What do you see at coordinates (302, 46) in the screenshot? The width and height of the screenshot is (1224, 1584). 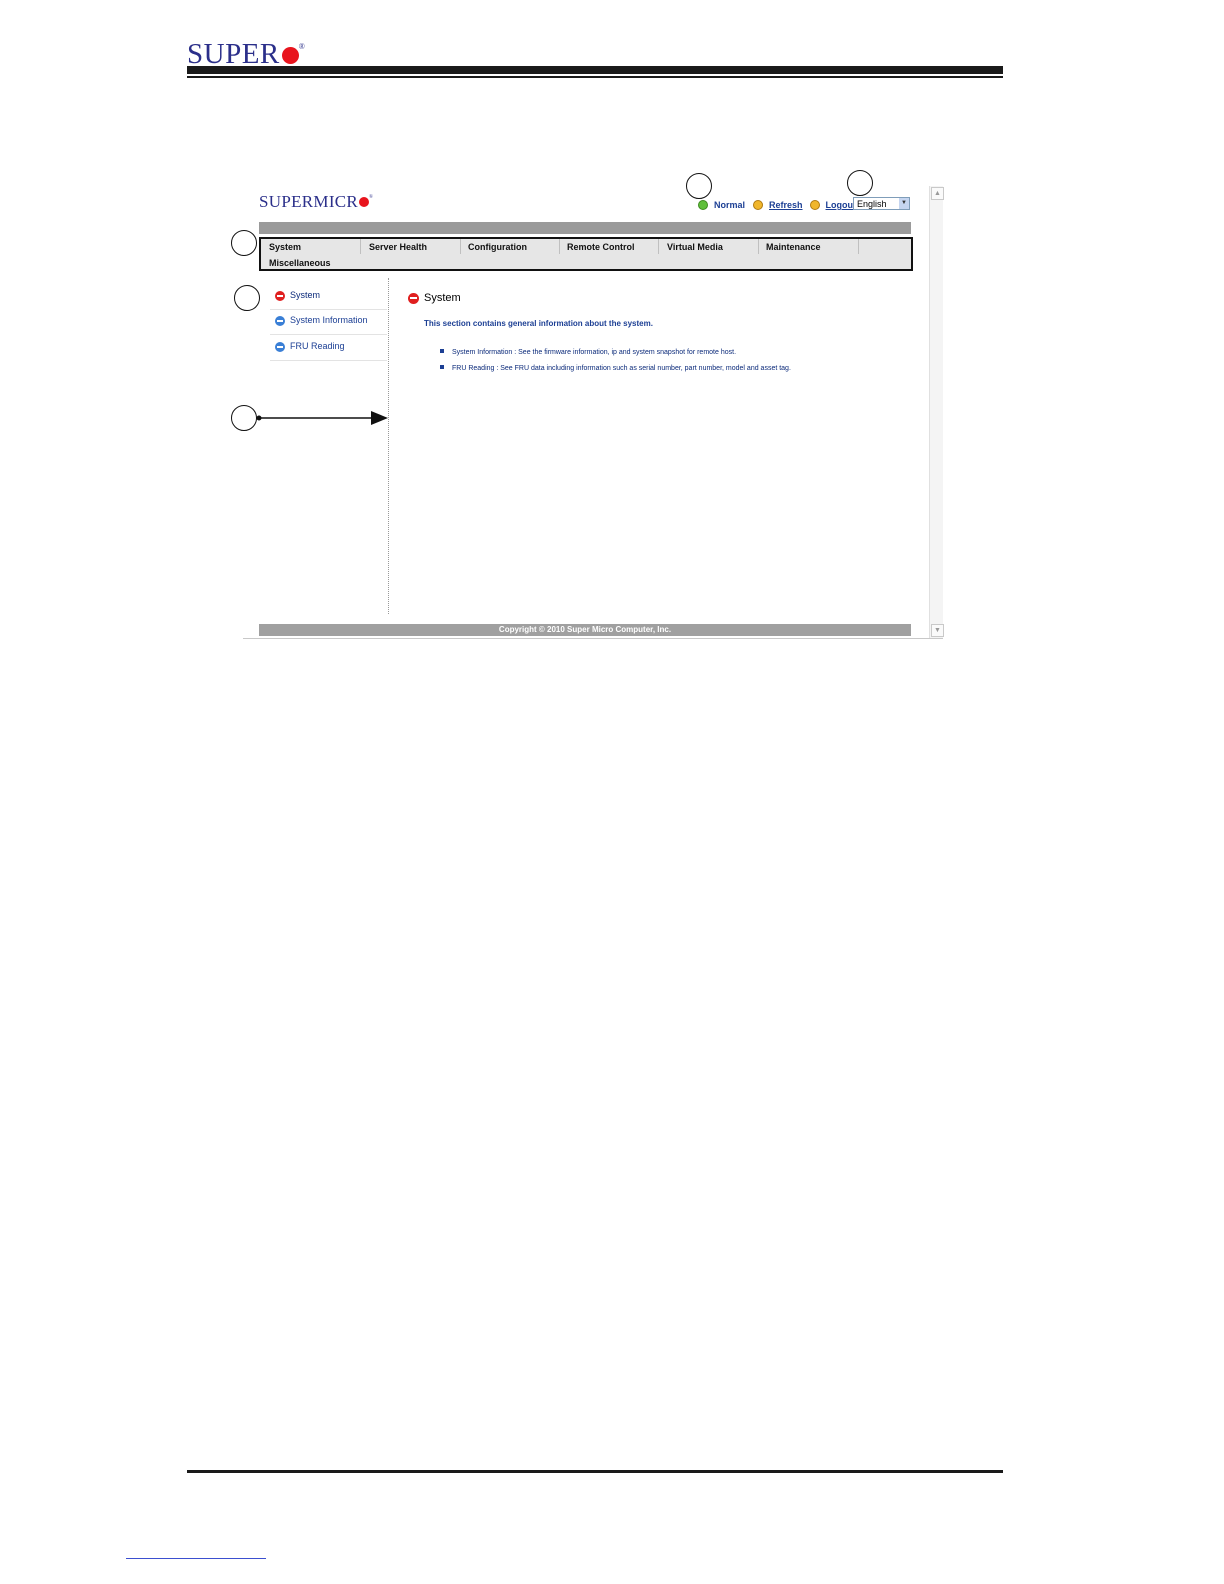 I see `page-logo-reg: ®` at bounding box center [302, 46].